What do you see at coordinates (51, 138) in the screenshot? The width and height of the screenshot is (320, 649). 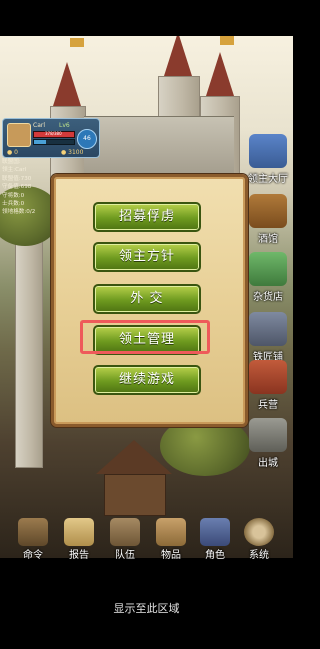 I see `player-status-panel: Carl Lv6 378/380 46 ● 0 ● 3100` at bounding box center [51, 138].